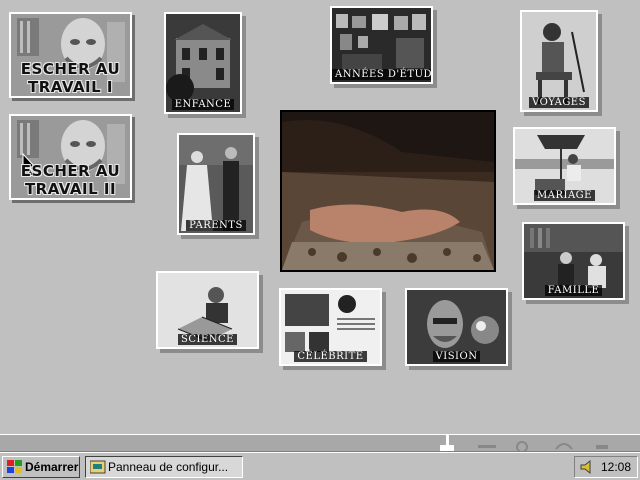 Image resolution: width=640 pixels, height=480 pixels. Describe the element at coordinates (330, 356) in the screenshot. I see `tile-caption: CÉLÉBRITÉ` at that location.